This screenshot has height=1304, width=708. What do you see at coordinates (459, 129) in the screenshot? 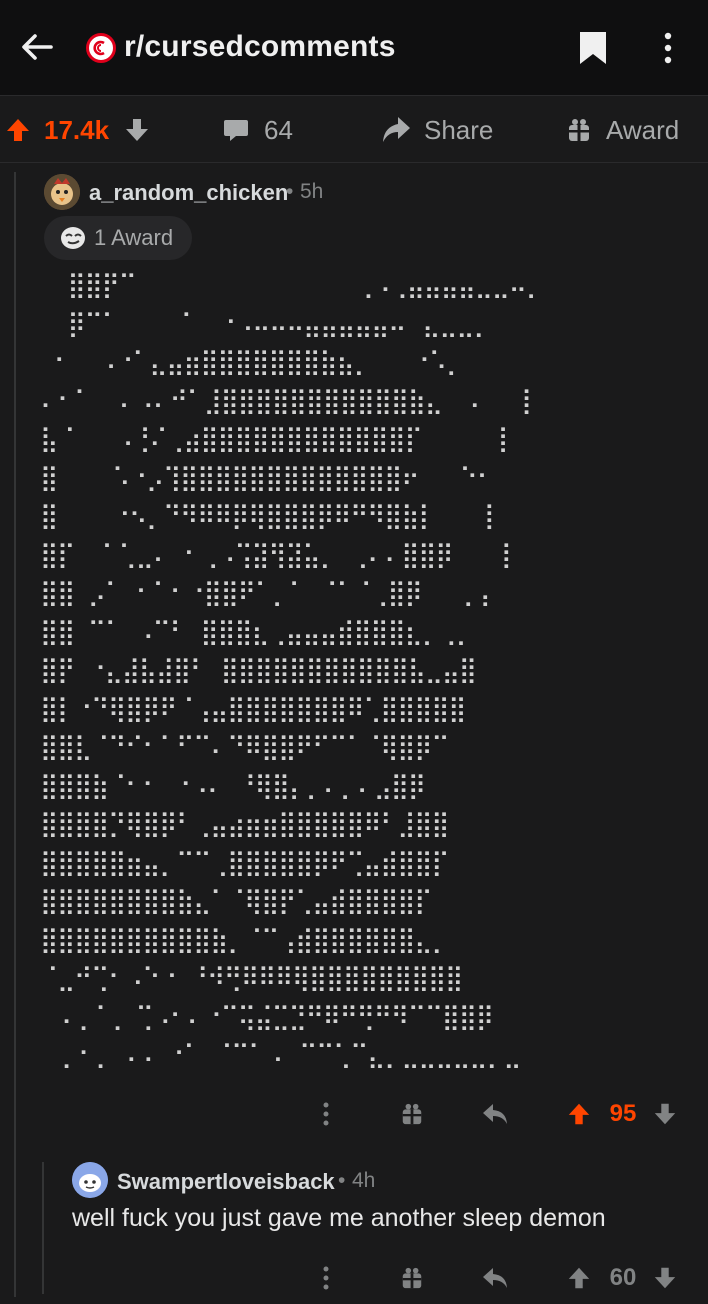
I see `share-label: Share` at bounding box center [459, 129].